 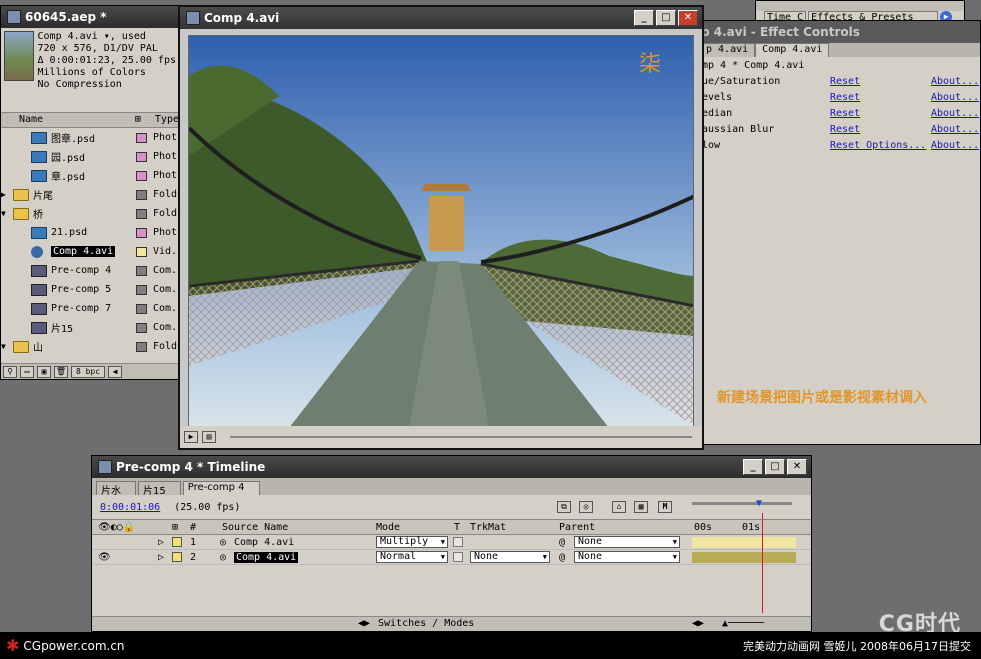 What do you see at coordinates (727, 50) in the screenshot?
I see `effect-tab-1: p 4.avi` at bounding box center [727, 50].